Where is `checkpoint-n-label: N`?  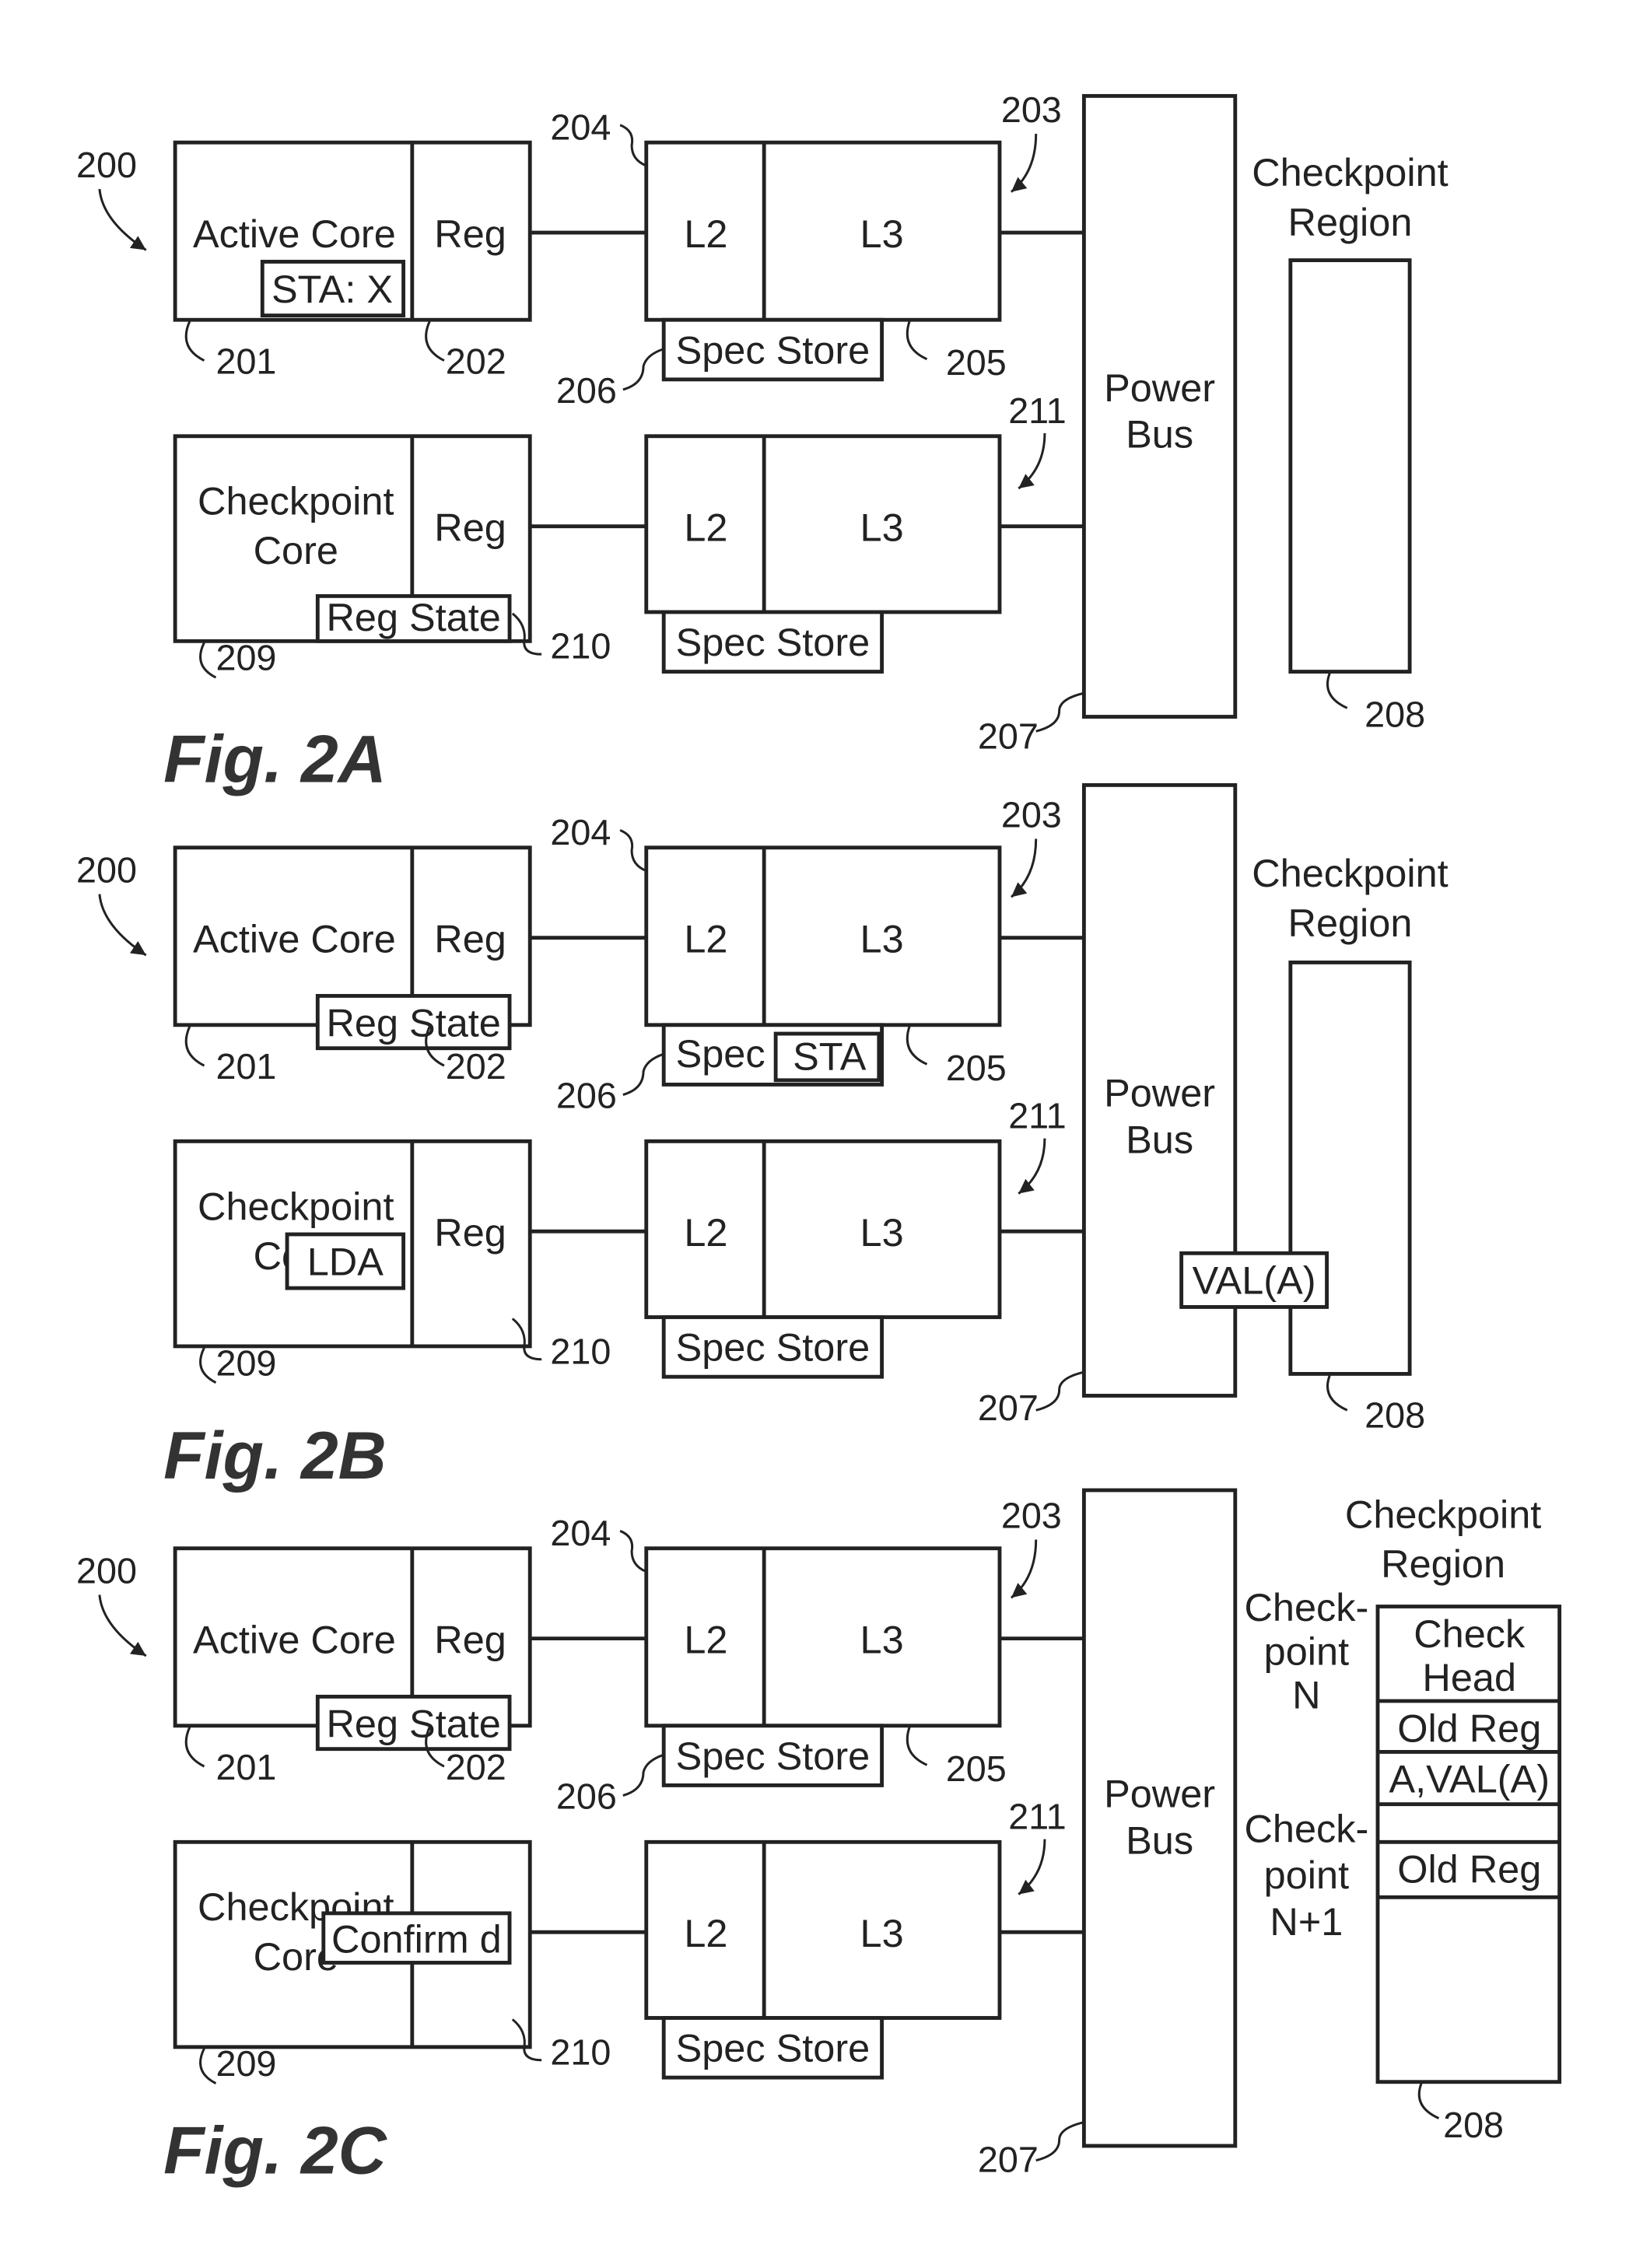 checkpoint-n-label: N is located at coordinates (1306, 1695).